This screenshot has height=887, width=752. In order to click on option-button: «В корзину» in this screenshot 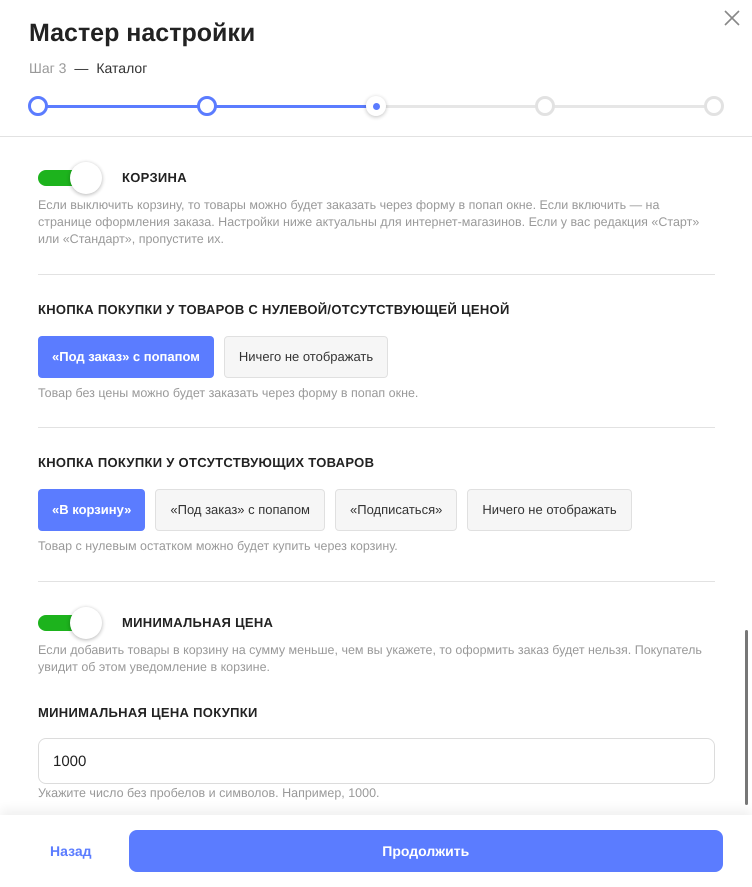, I will do `click(92, 509)`.